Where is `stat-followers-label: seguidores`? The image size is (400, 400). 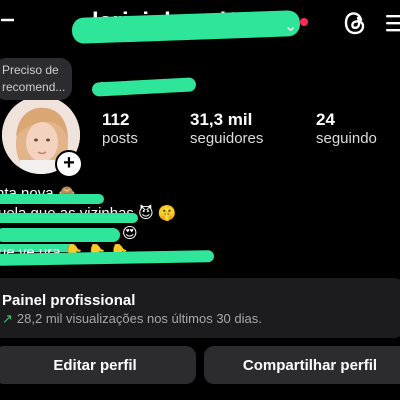
stat-followers-label: seguidores is located at coordinates (227, 138).